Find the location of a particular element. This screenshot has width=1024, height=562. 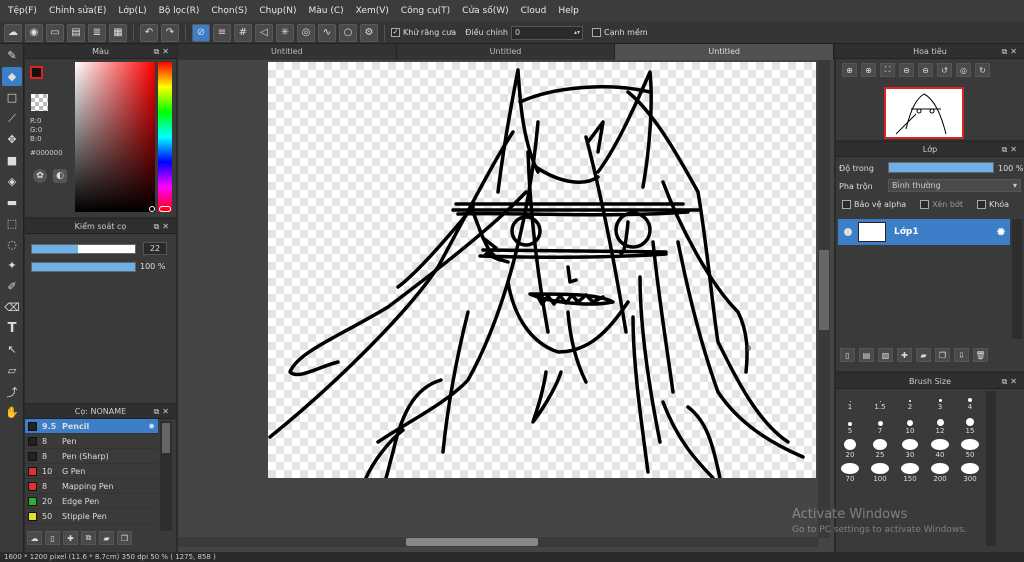

brush-opacity-slider is located at coordinates (83, 267).